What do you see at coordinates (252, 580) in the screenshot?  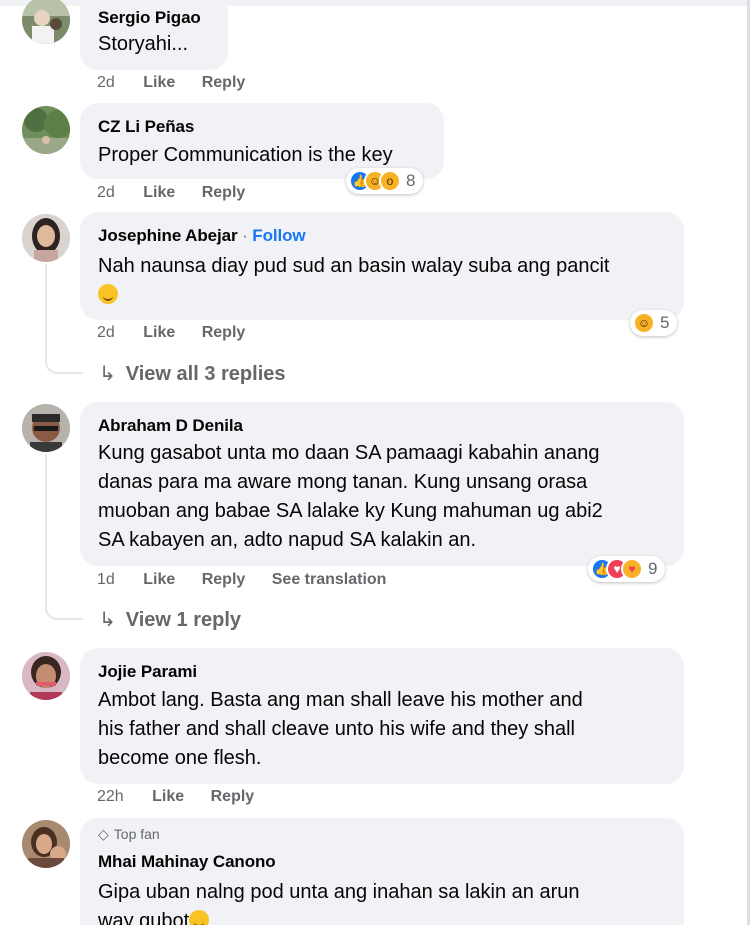 I see `comment-actions: 1d Like Reply See translation` at bounding box center [252, 580].